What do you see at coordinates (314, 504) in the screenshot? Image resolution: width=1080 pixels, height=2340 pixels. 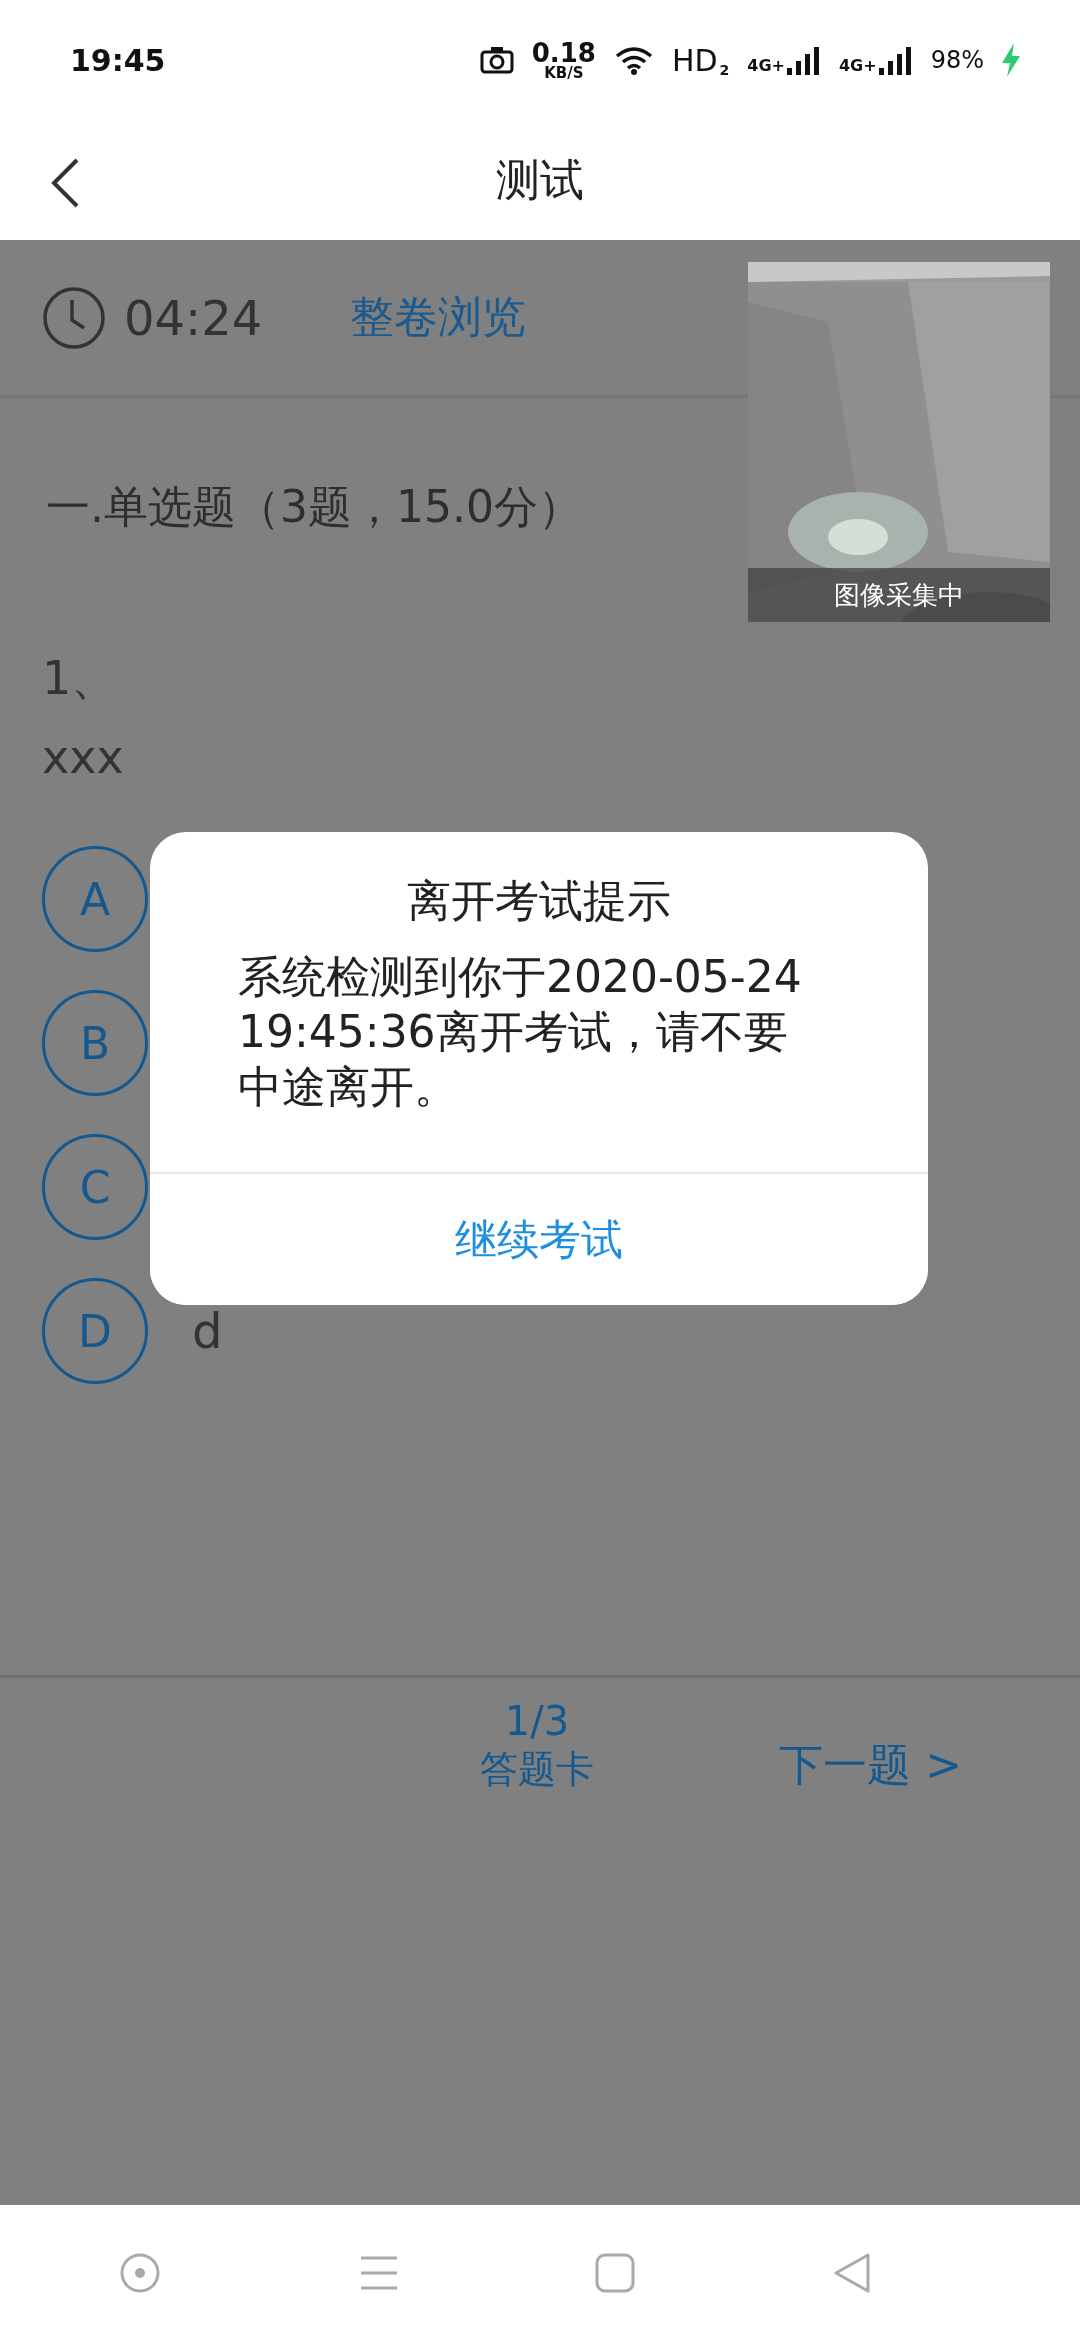 I see `section-title: 一.单选题（3题，15.0分）` at bounding box center [314, 504].